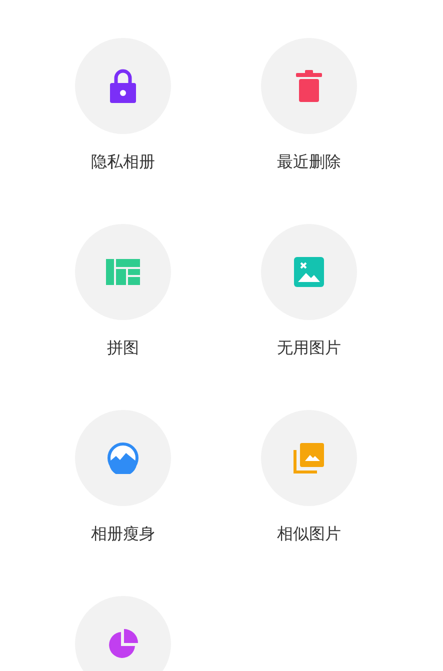 The width and height of the screenshot is (443, 671). I want to click on tool-label: 隐私相册, so click(123, 162).